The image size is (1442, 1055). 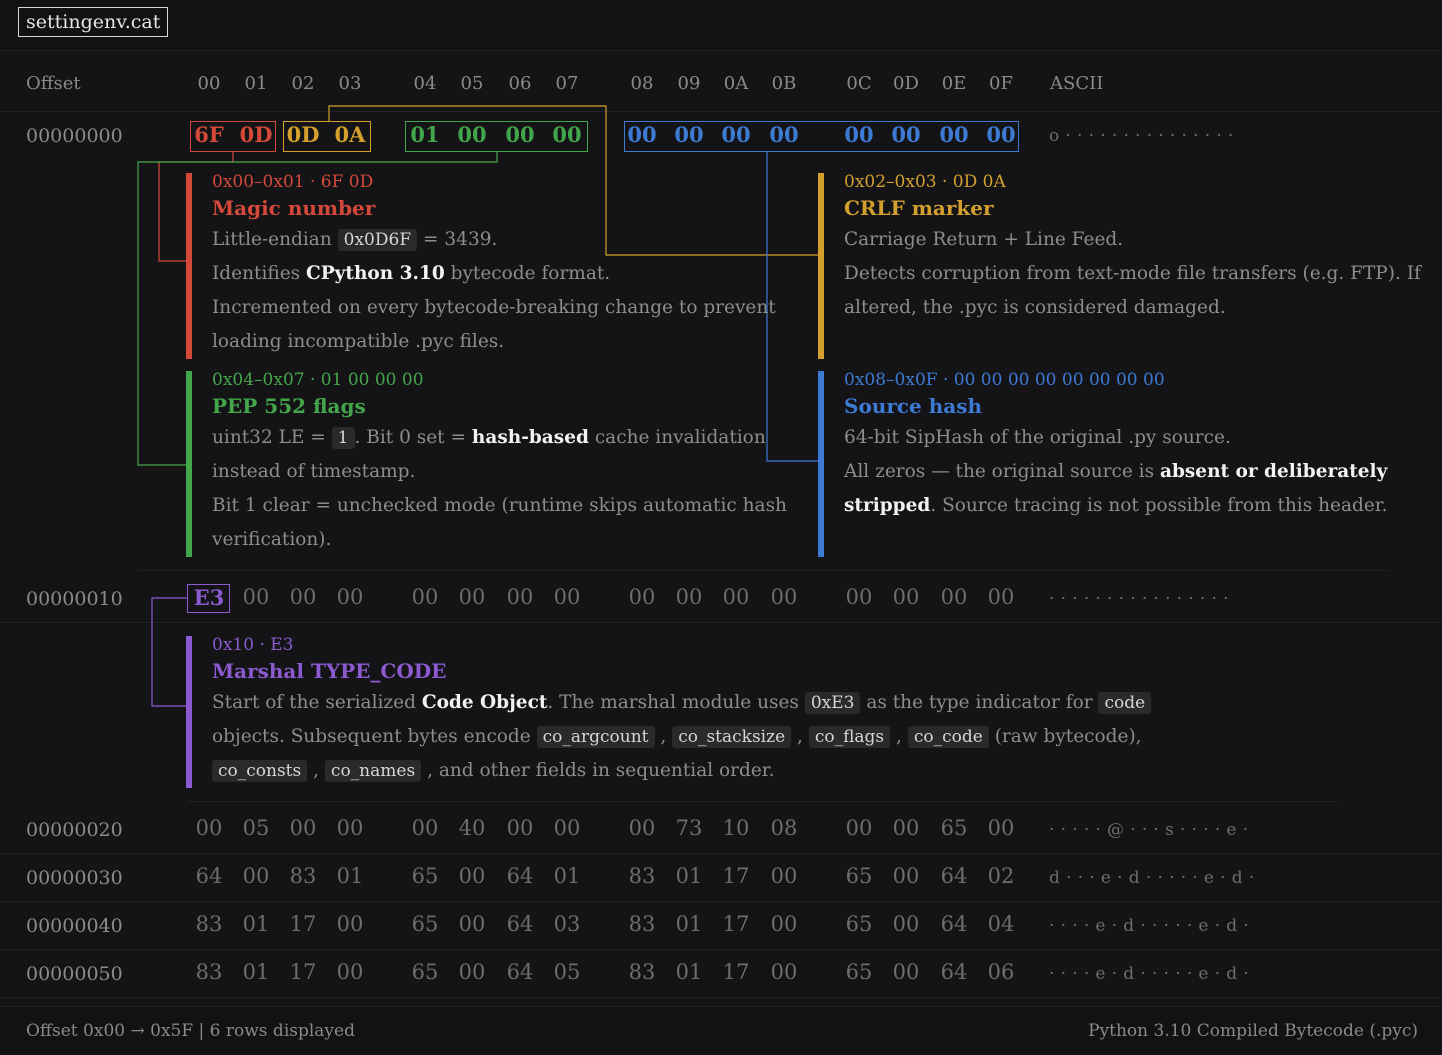 I want to click on hex-byte: 40, so click(x=472, y=828).